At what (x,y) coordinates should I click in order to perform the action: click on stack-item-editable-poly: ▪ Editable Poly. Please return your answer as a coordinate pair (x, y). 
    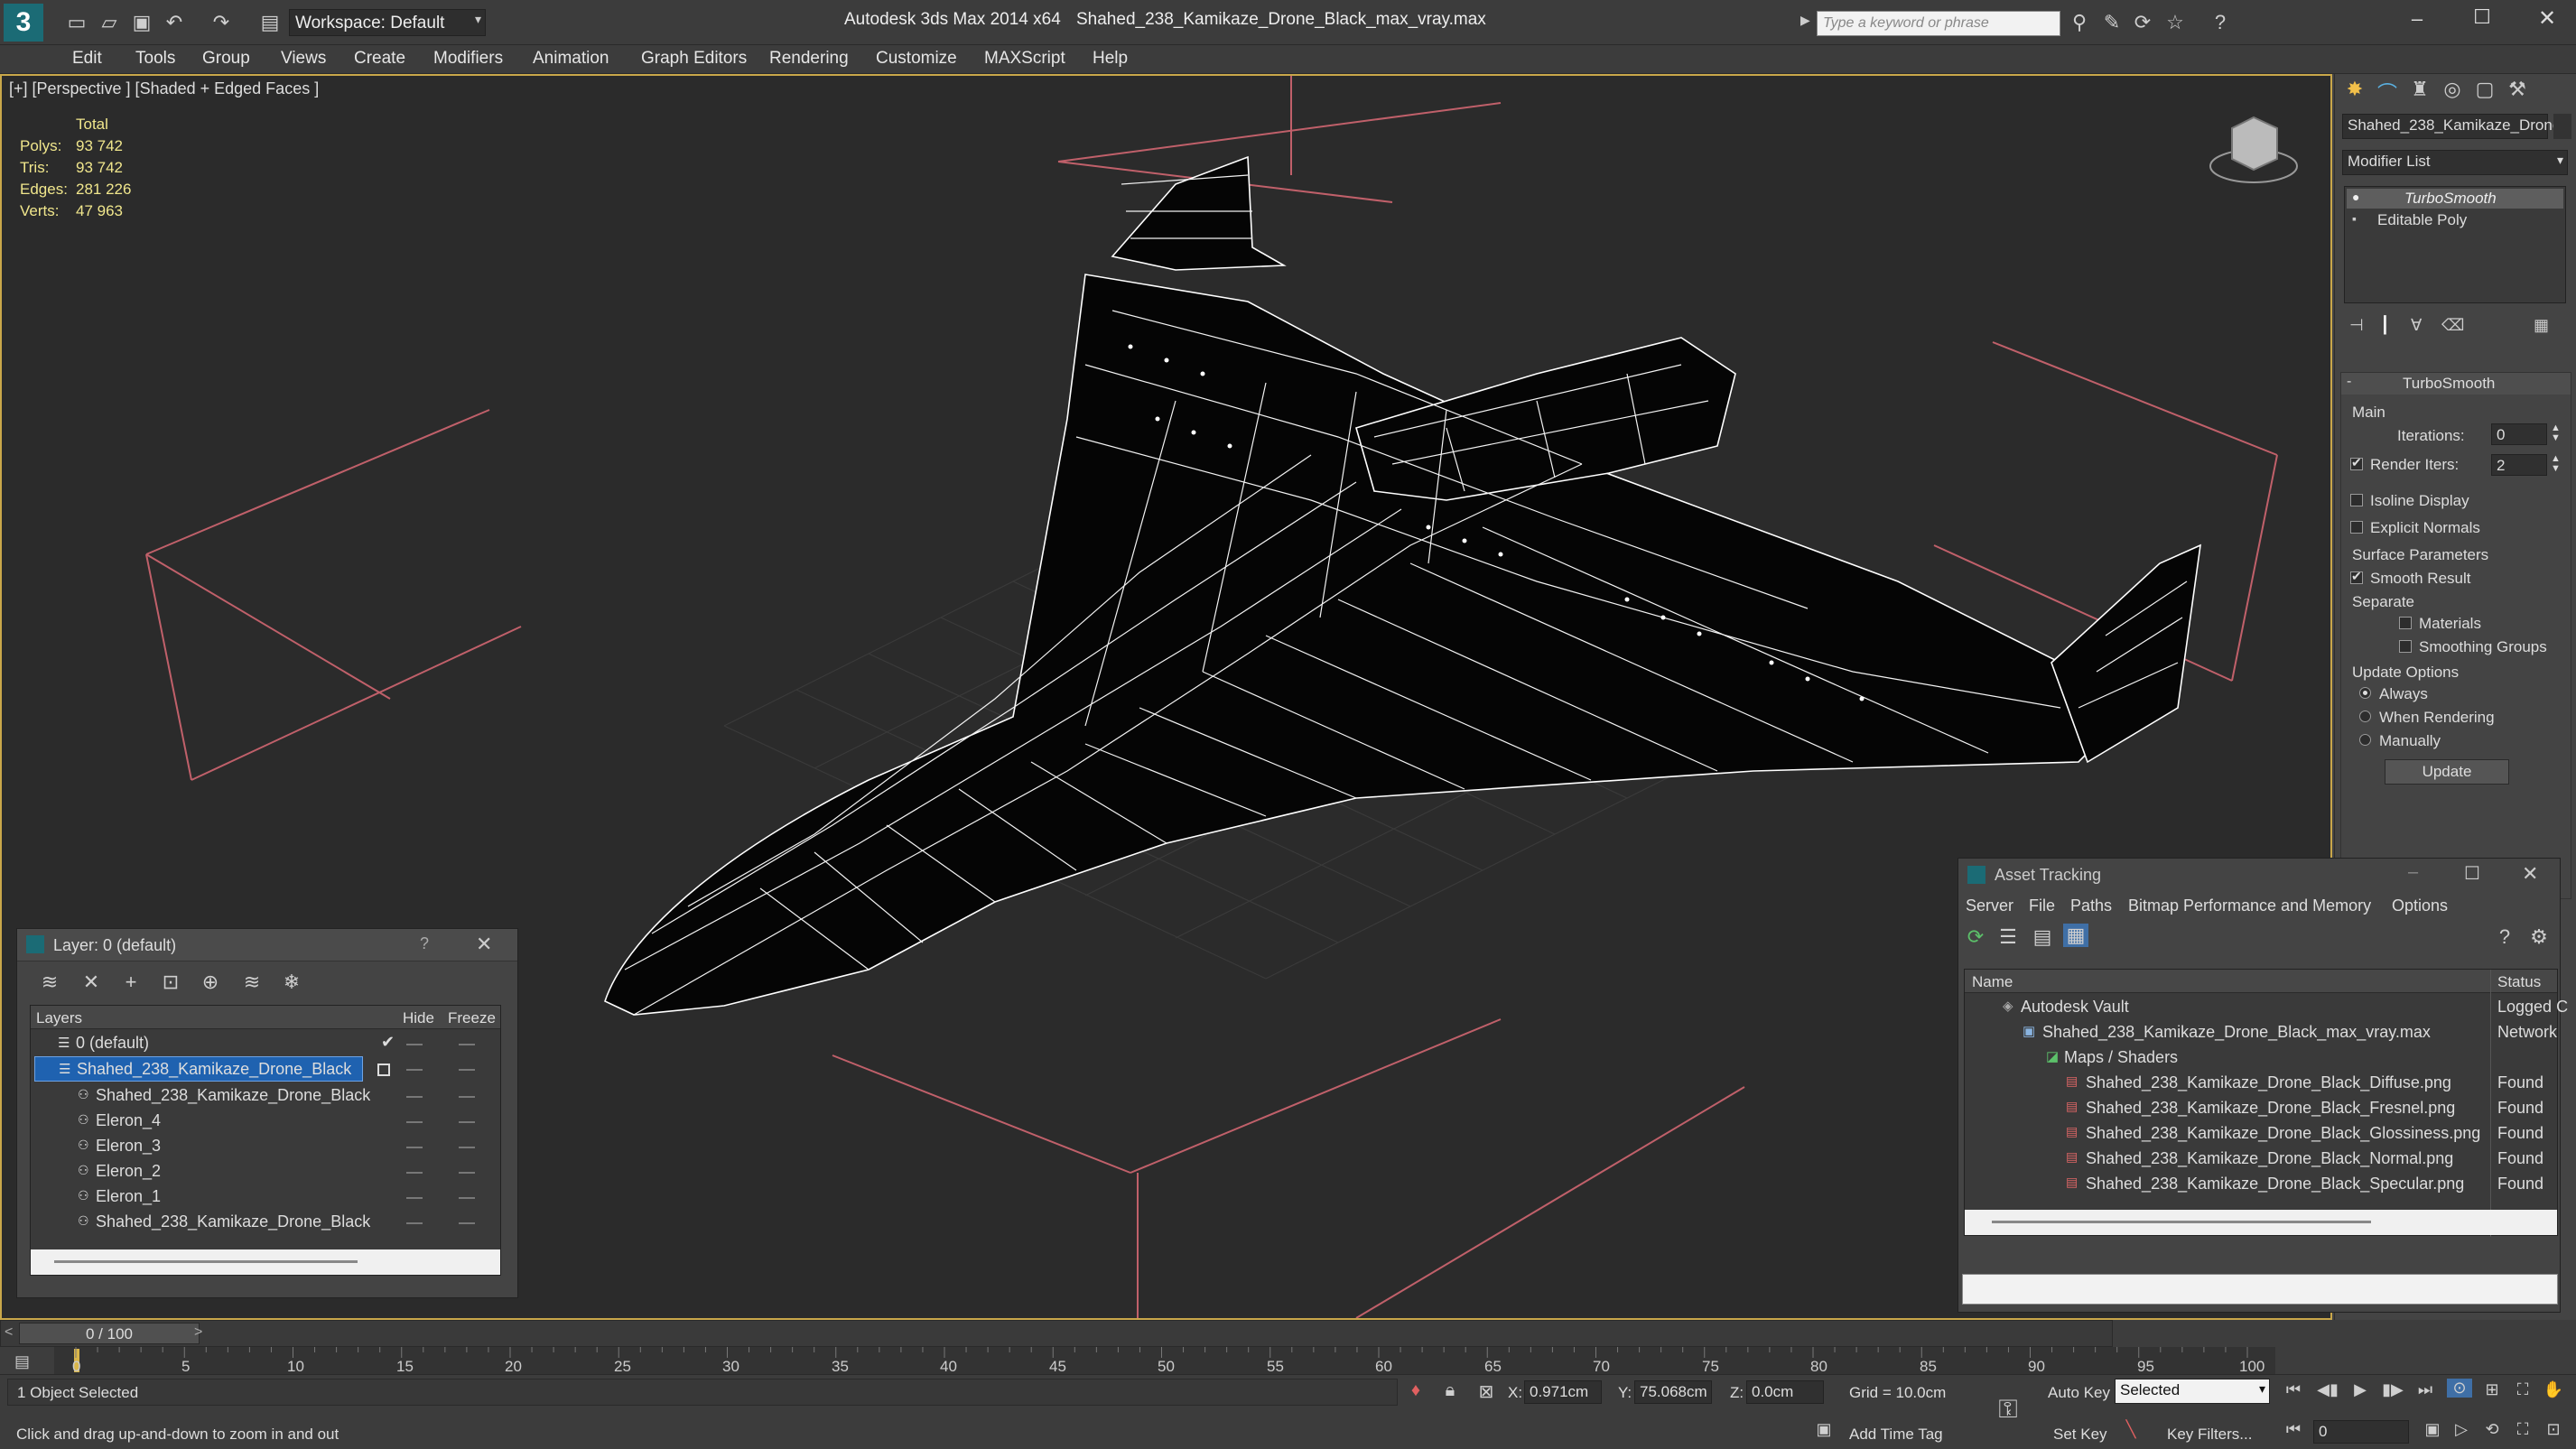
    Looking at the image, I should click on (2455, 220).